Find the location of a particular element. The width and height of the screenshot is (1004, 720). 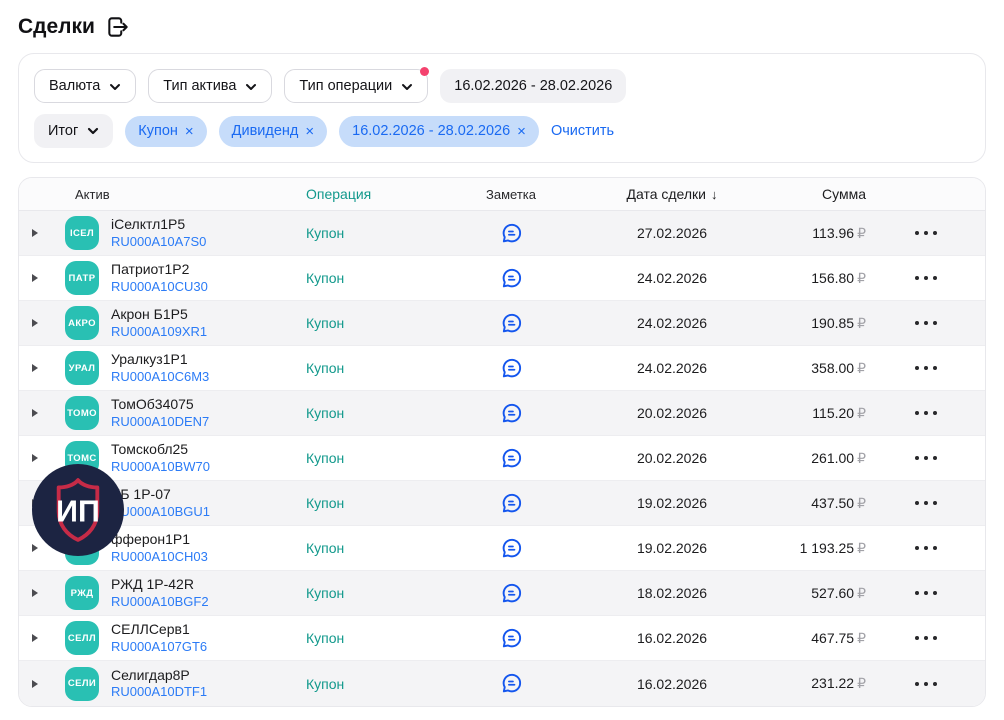

asset-isin-link: RU000A10DTF1 is located at coordinates (159, 692).